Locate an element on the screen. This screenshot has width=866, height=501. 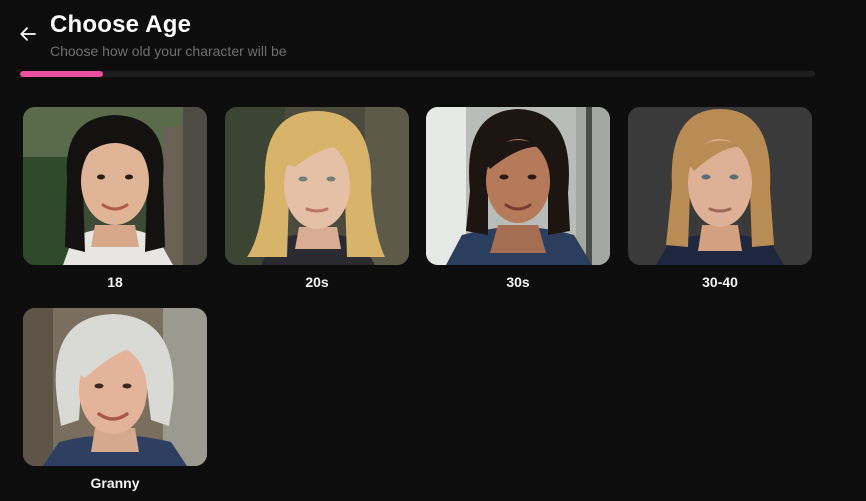
age-option-label: 18 is located at coordinates (115, 282).